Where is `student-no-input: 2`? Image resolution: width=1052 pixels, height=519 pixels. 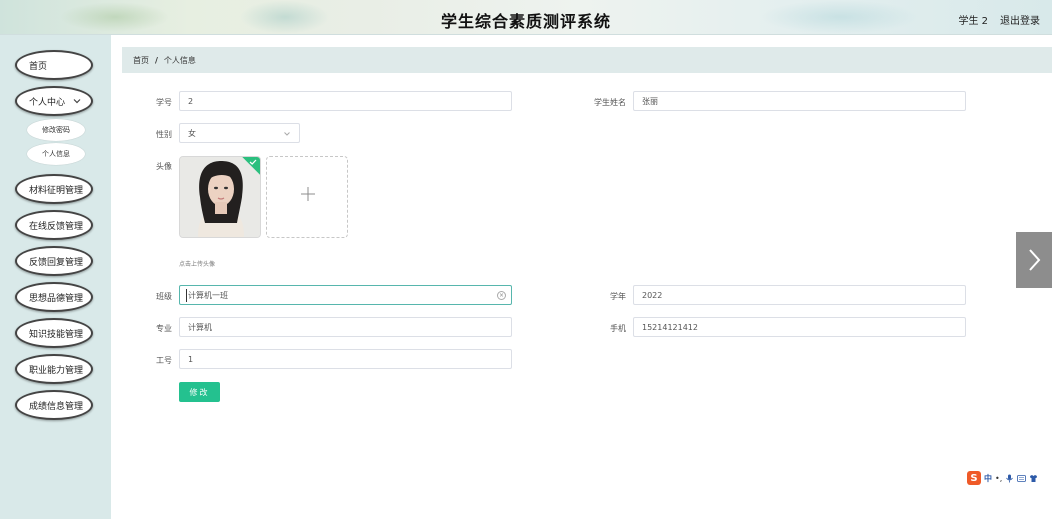
student-no-input: 2 is located at coordinates (345, 101).